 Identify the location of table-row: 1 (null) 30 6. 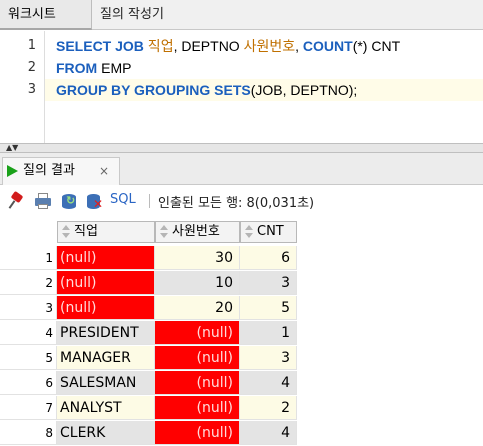
(150, 258).